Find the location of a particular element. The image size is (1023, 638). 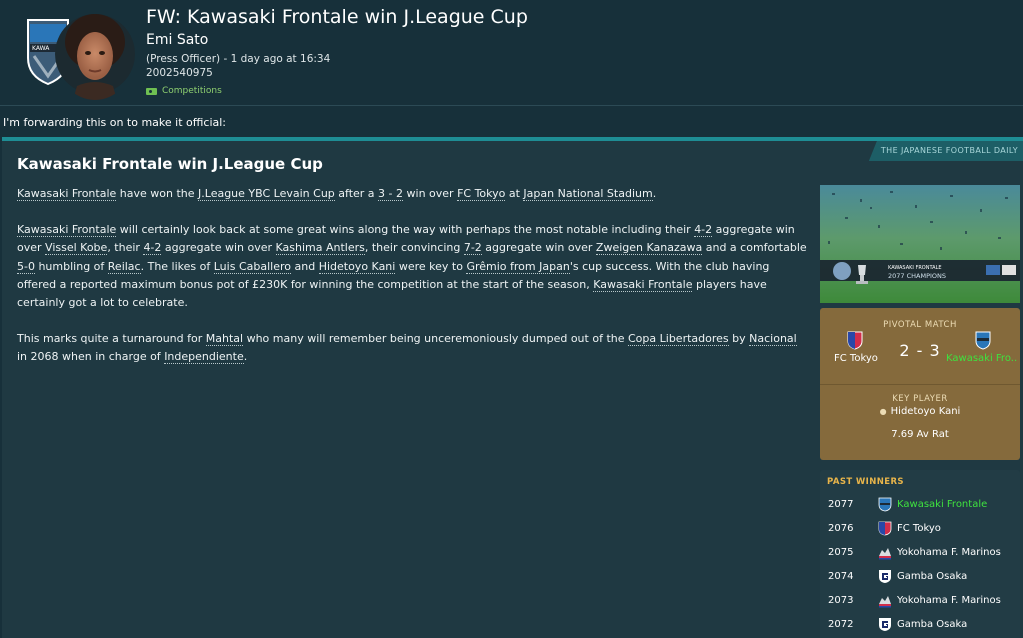

sender-name: Emi Sato is located at coordinates (177, 40).